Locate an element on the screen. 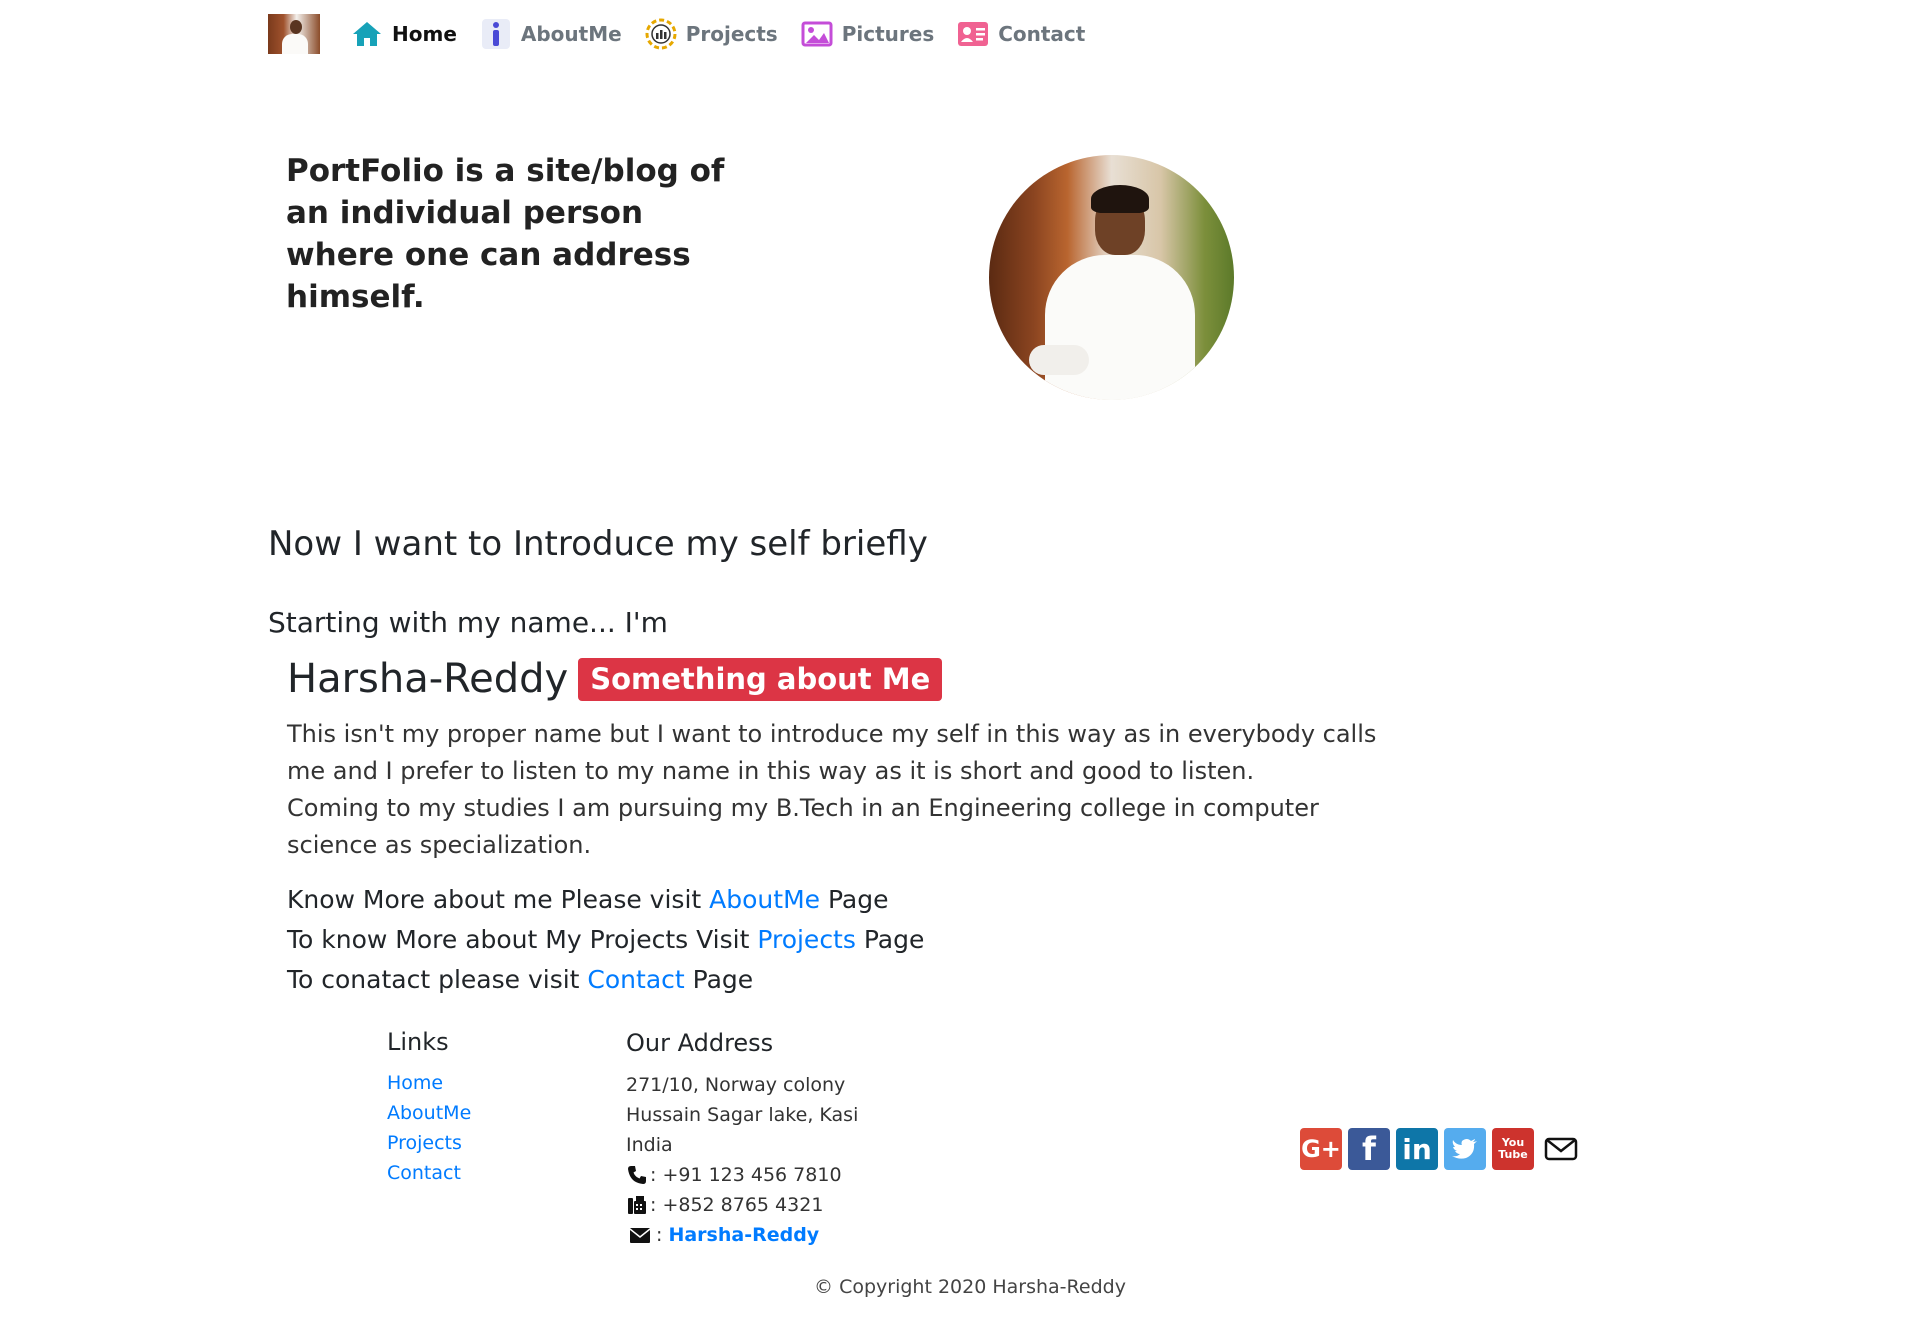 The height and width of the screenshot is (1340, 1920). mail-outline-glyph is located at coordinates (1561, 1149).